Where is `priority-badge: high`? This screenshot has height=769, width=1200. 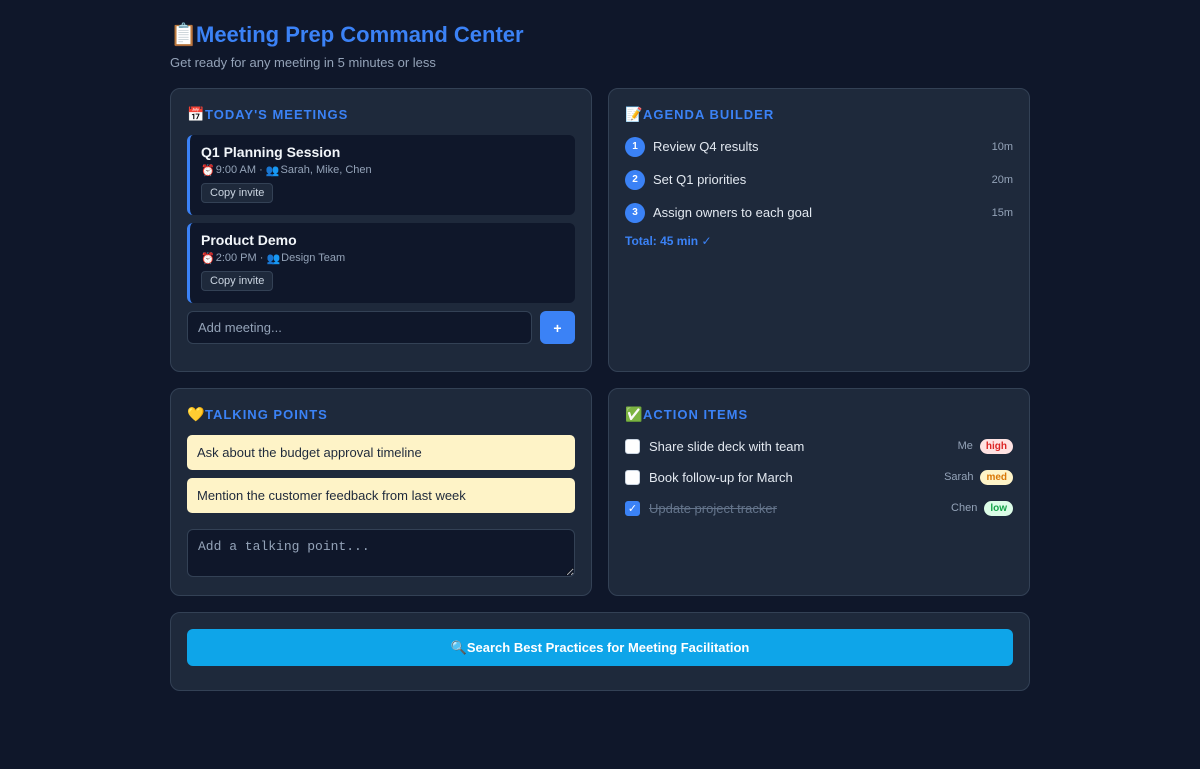
priority-badge: high is located at coordinates (996, 446).